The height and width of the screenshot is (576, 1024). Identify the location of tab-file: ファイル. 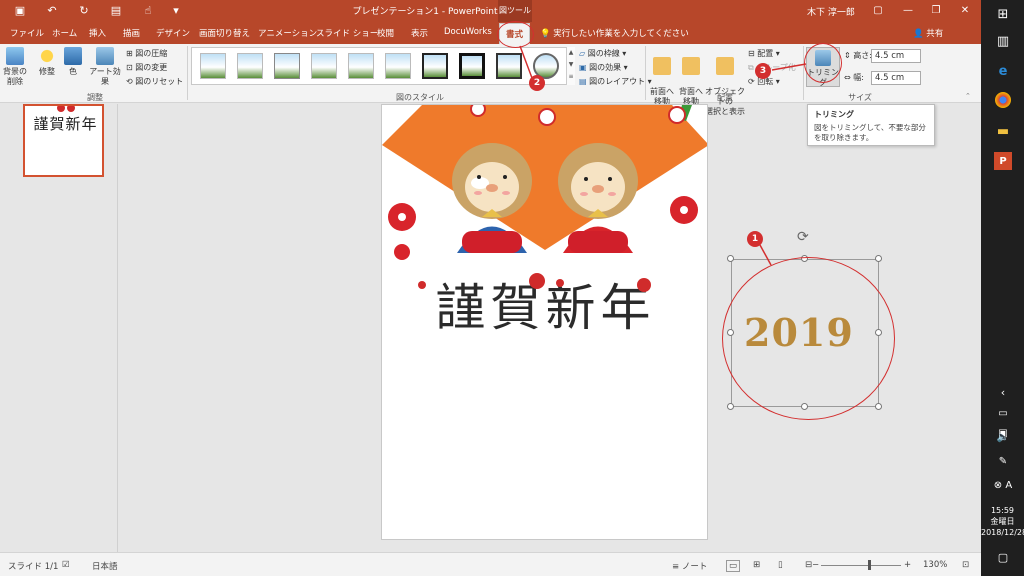
(27, 33).